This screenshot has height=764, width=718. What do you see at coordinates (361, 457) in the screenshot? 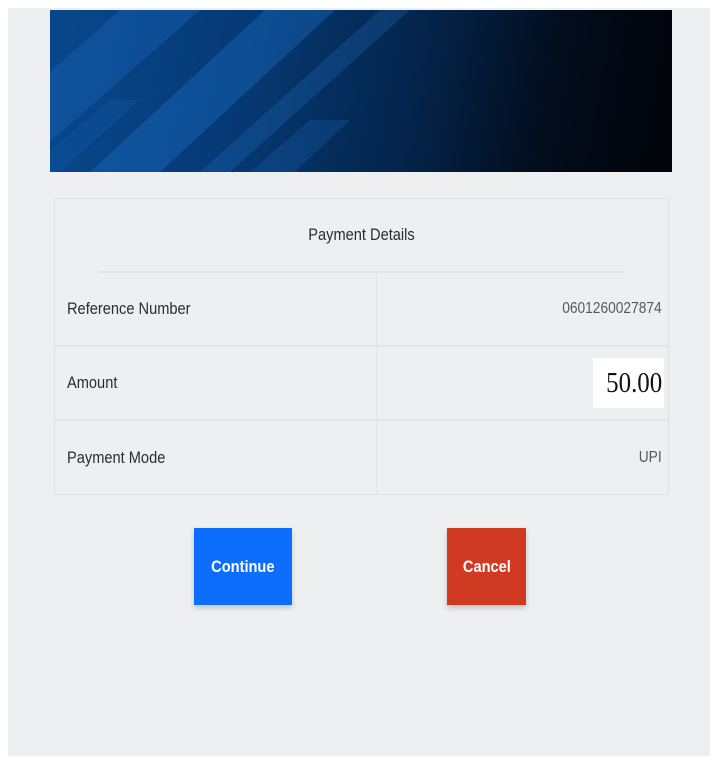
I see `payment-mode-row: Payment Mode UPI` at bounding box center [361, 457].